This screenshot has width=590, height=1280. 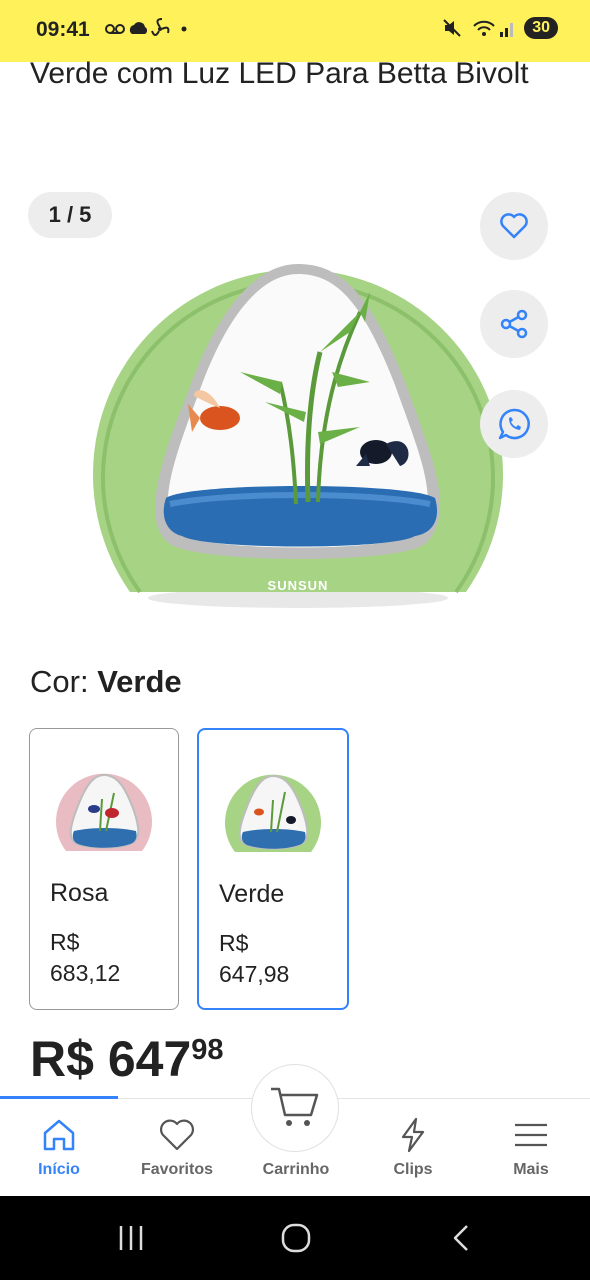 I want to click on variant-name: Rosa, so click(x=79, y=893).